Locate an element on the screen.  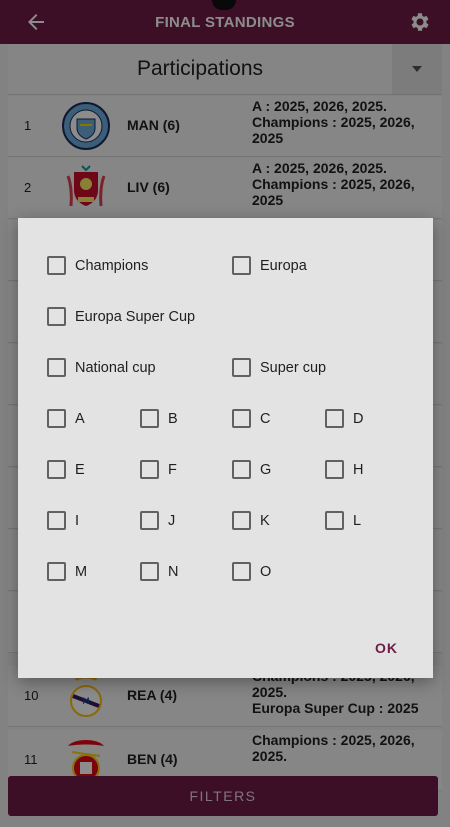
checkbox-a: A is located at coordinates (66, 418).